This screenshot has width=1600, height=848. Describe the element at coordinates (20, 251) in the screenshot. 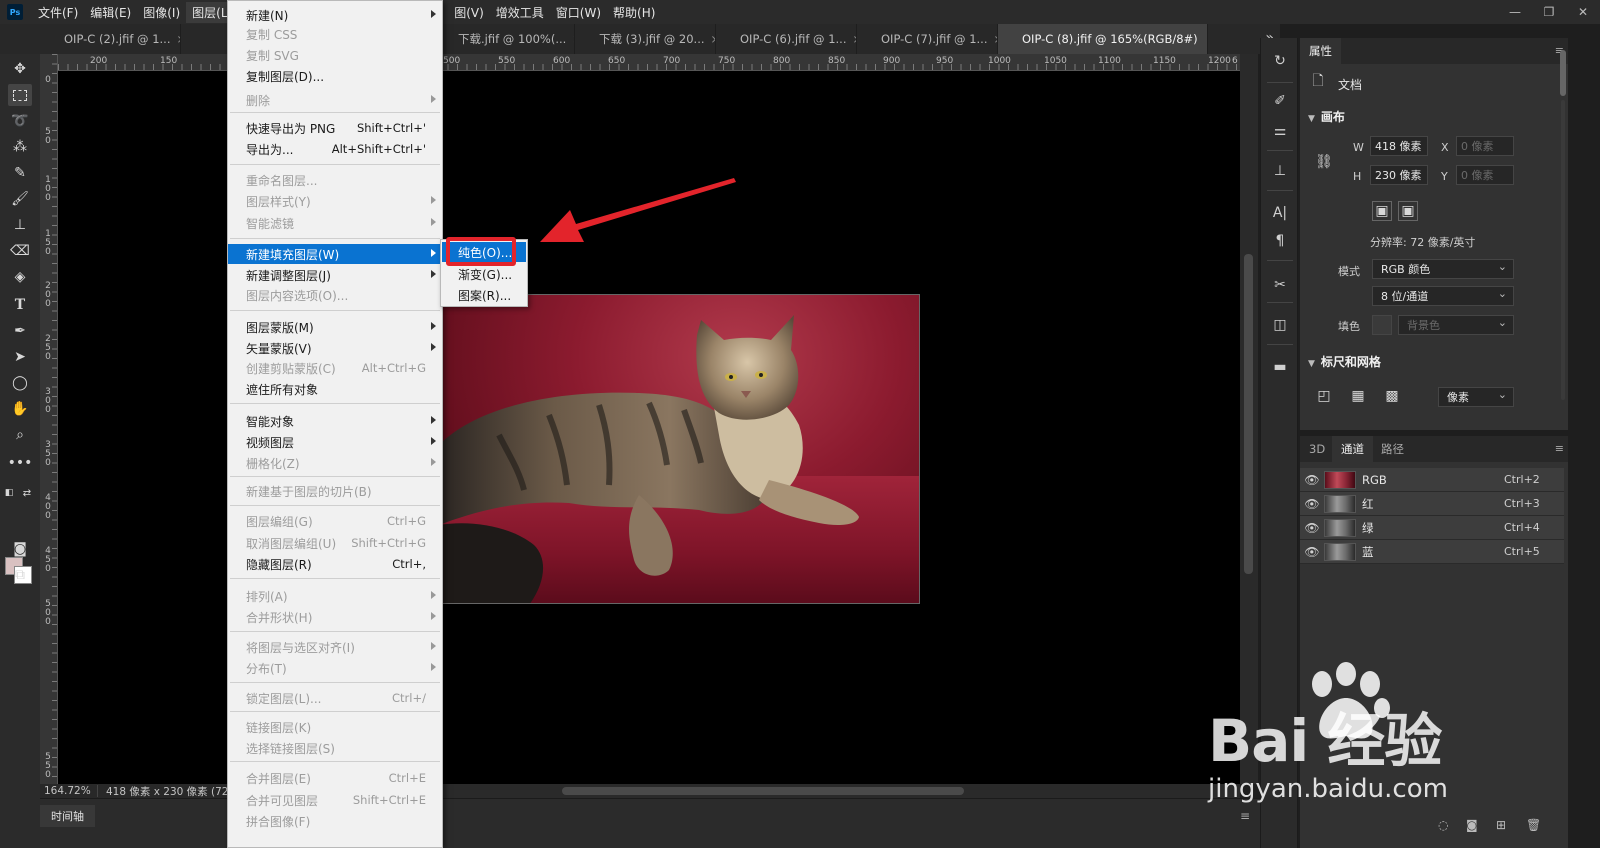

I see `eraser-tool-icon: ⌫` at that location.